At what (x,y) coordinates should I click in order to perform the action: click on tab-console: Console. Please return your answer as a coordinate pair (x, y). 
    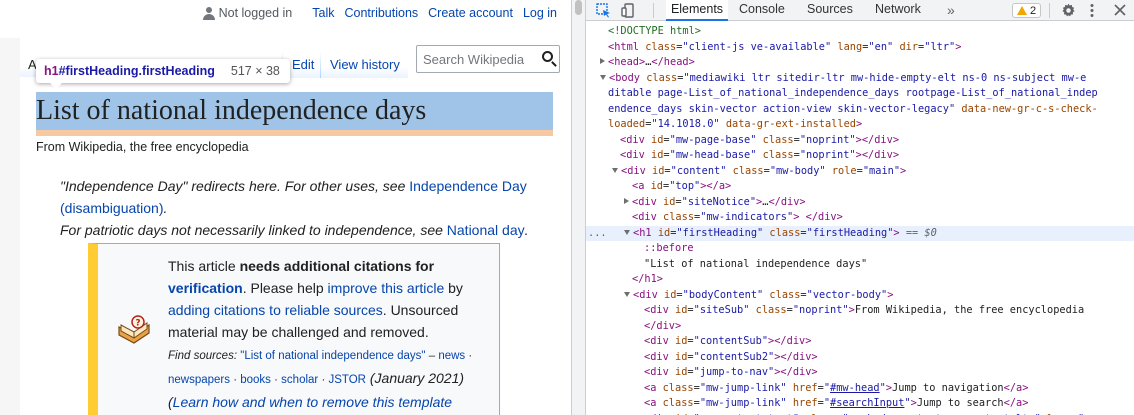
    Looking at the image, I should click on (762, 10).